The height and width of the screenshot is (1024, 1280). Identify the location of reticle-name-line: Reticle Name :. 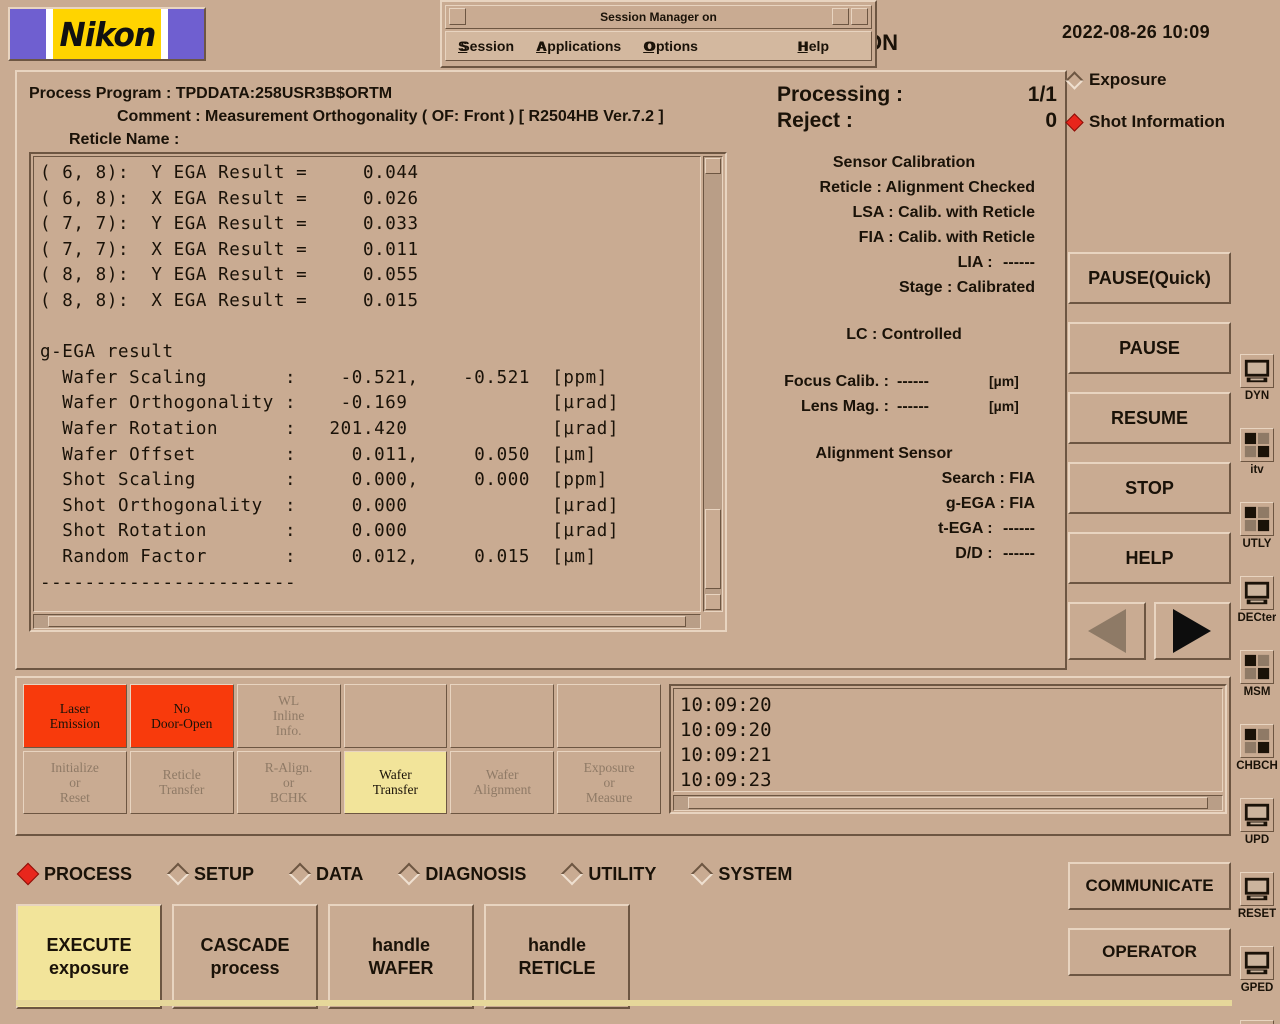
(124, 139).